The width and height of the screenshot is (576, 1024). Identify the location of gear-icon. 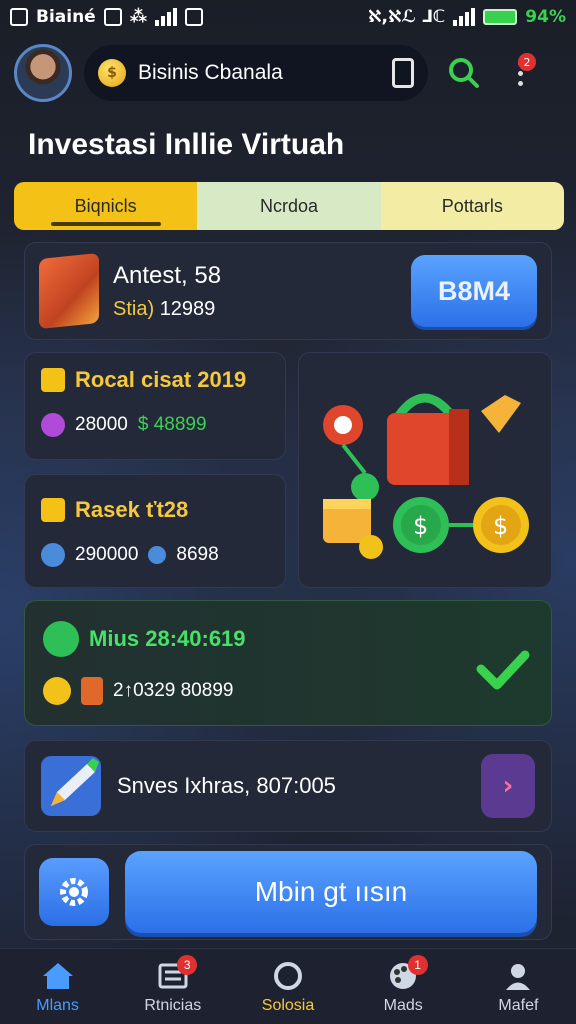
(74, 892).